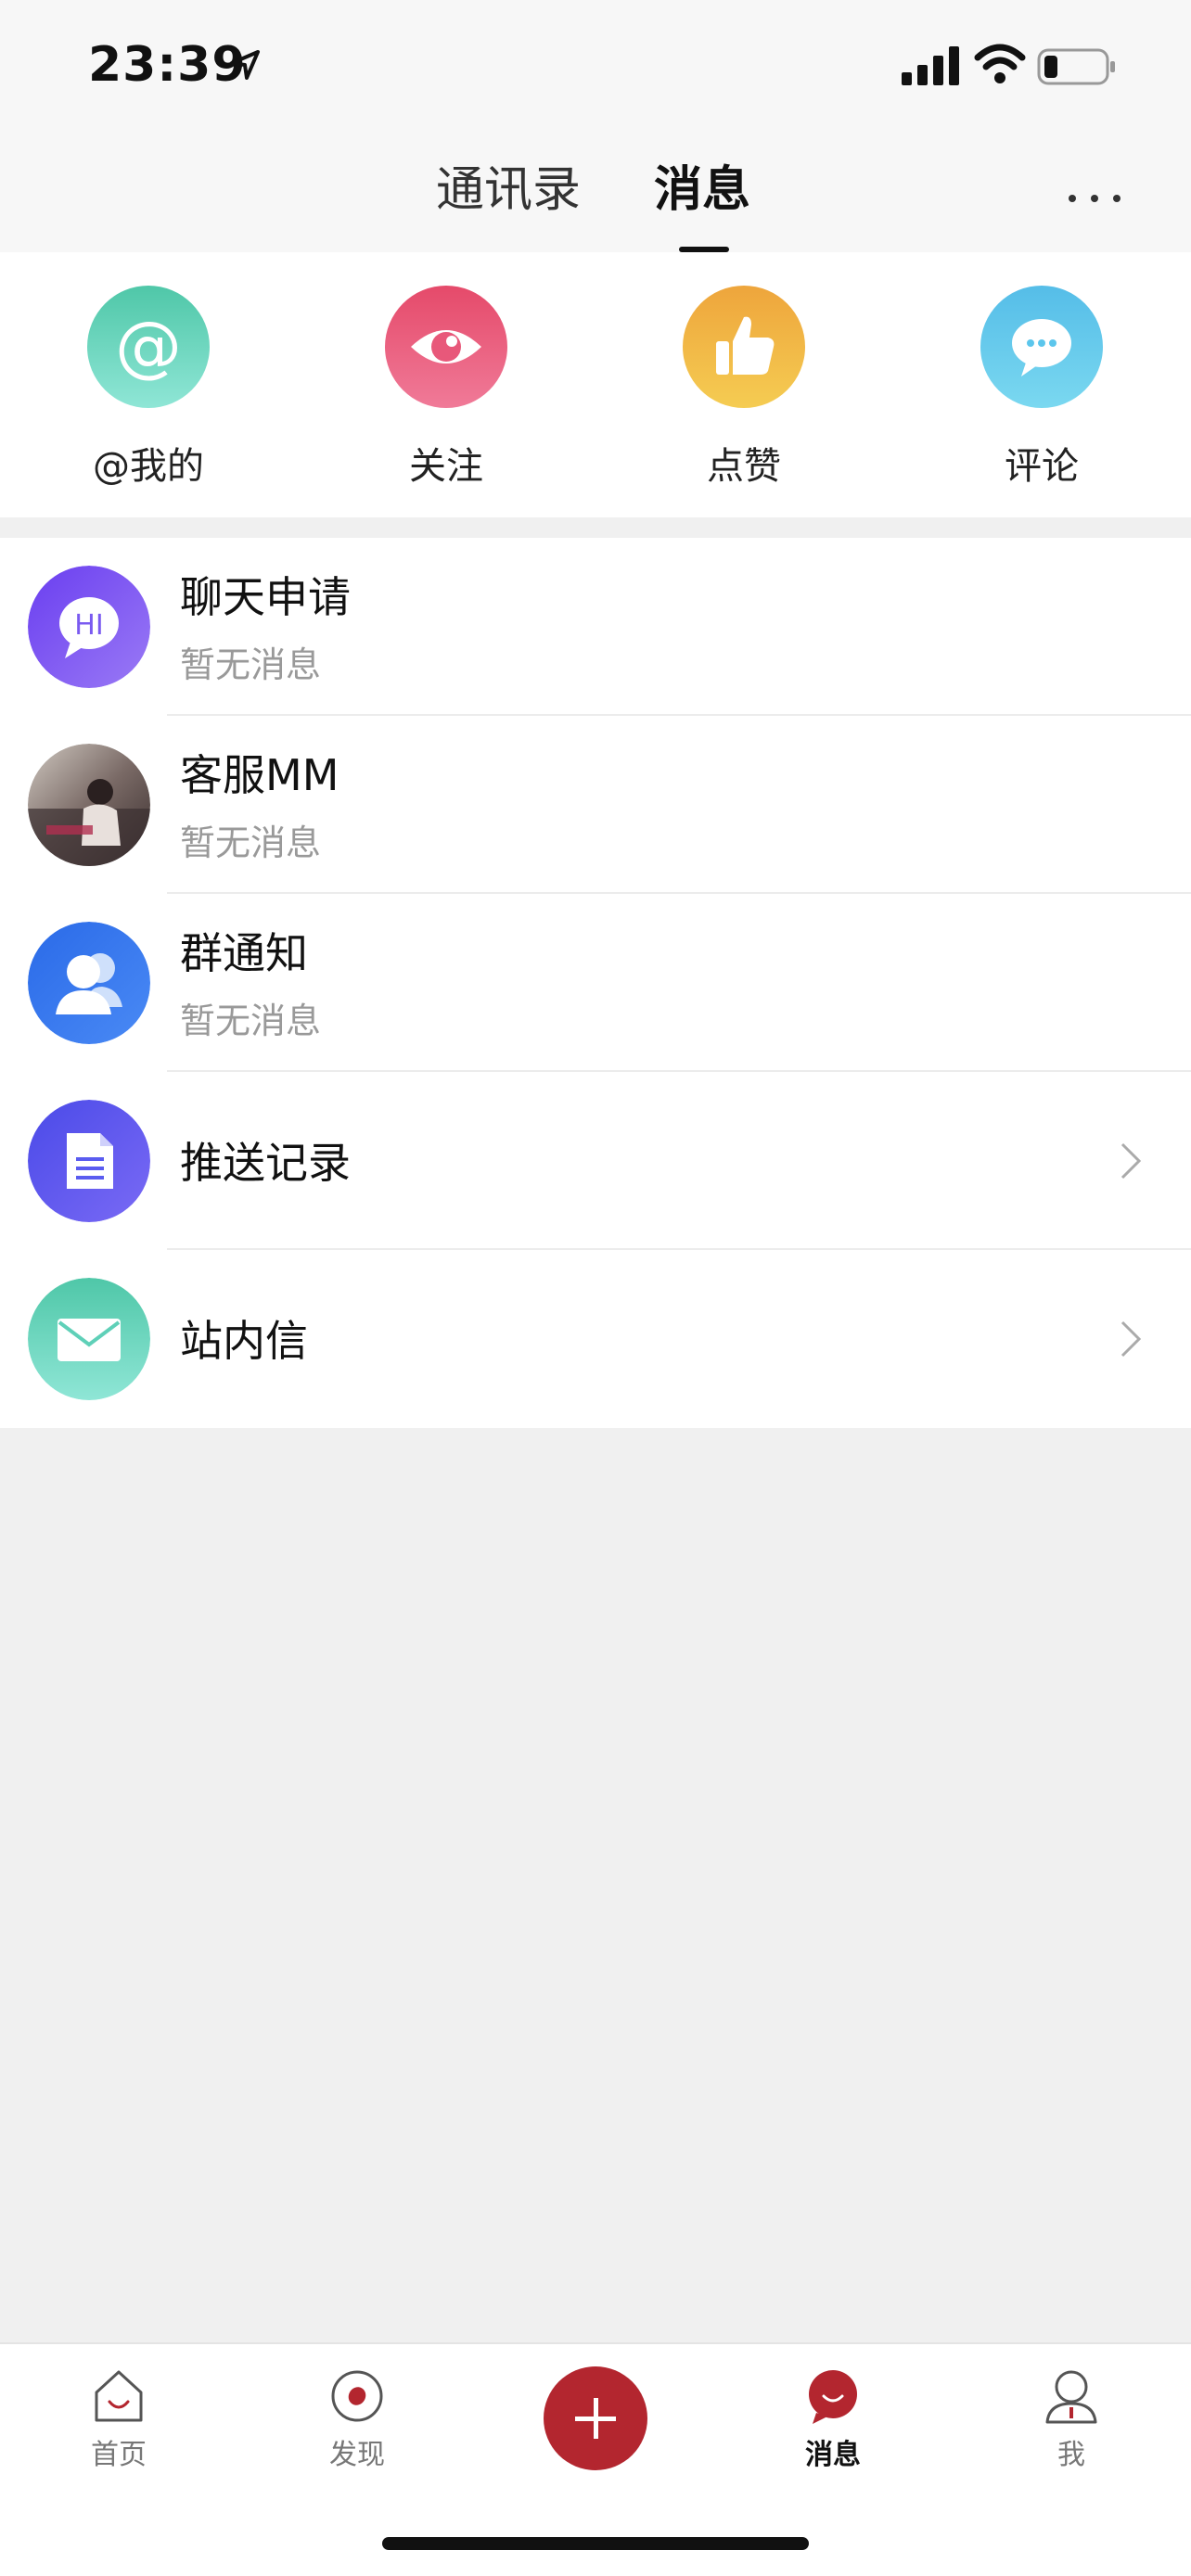 This screenshot has height=2576, width=1191. What do you see at coordinates (259, 775) in the screenshot?
I see `list-item-title: 客服MM` at bounding box center [259, 775].